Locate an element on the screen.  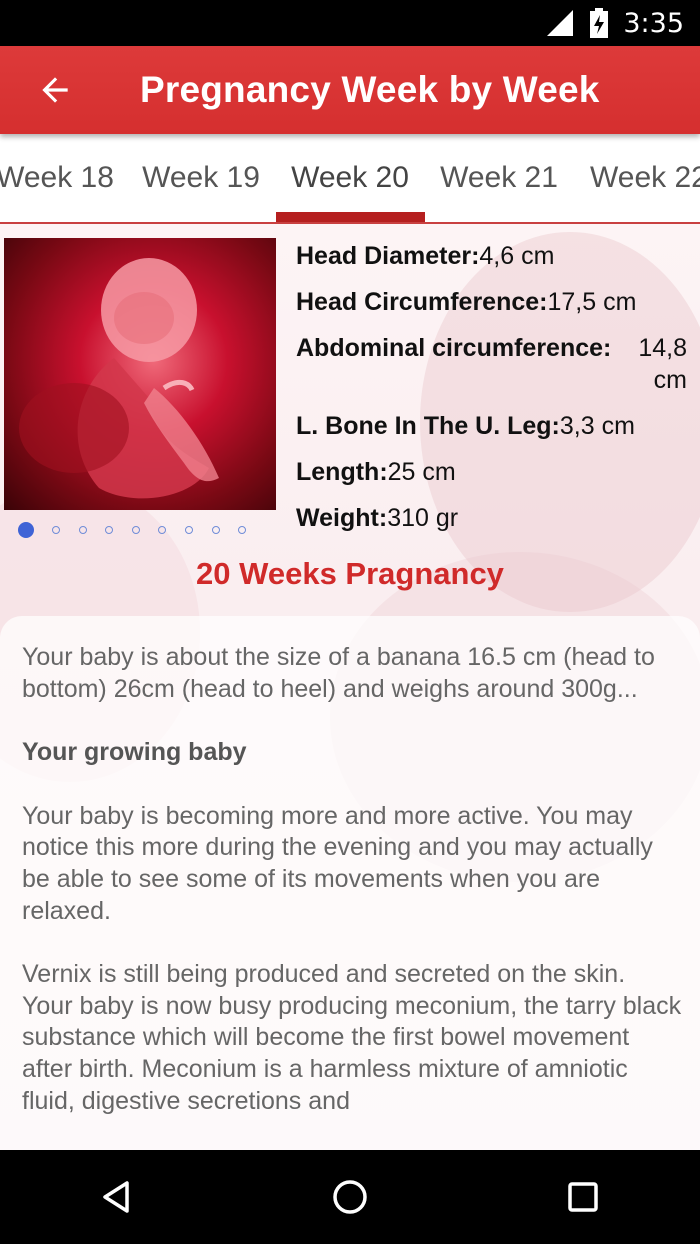
stat-label: Abdominal circumference: is located at coordinates (454, 348).